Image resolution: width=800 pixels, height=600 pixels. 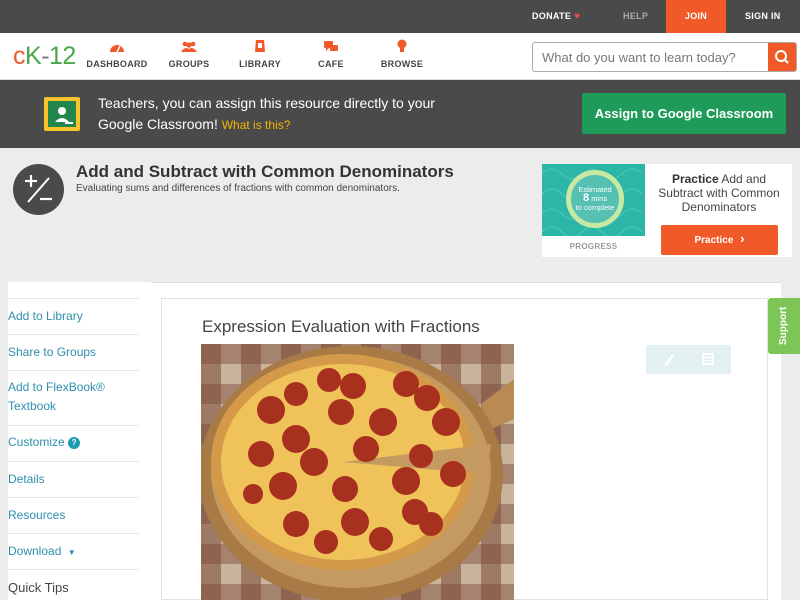 I want to click on search-box, so click(x=664, y=57).